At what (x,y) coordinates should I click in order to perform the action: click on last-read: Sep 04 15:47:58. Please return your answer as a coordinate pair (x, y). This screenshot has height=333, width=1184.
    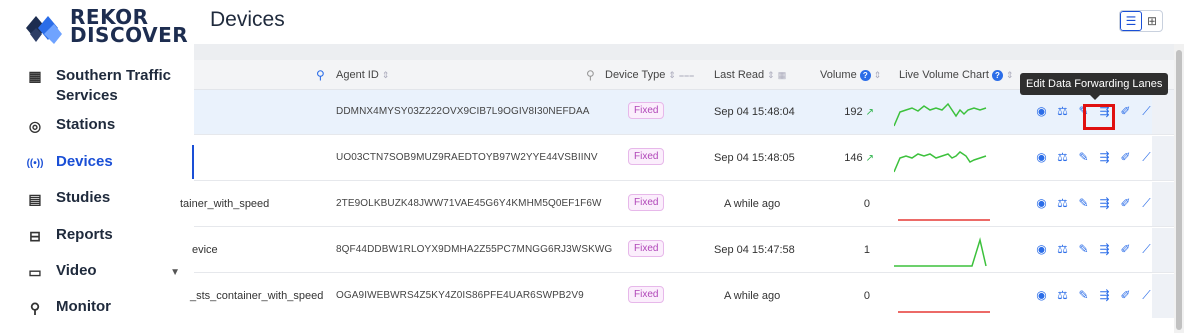
    Looking at the image, I should click on (754, 250).